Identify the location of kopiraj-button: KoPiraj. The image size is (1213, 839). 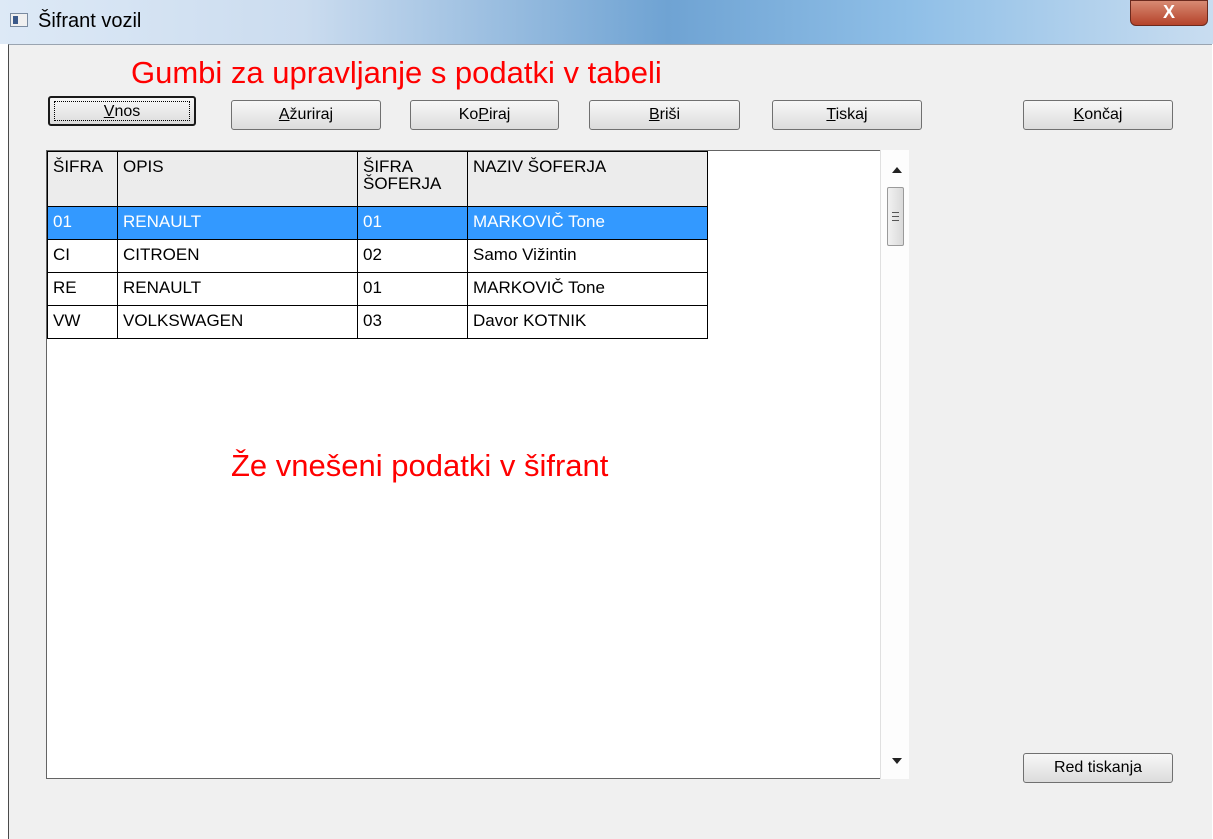
(484, 115).